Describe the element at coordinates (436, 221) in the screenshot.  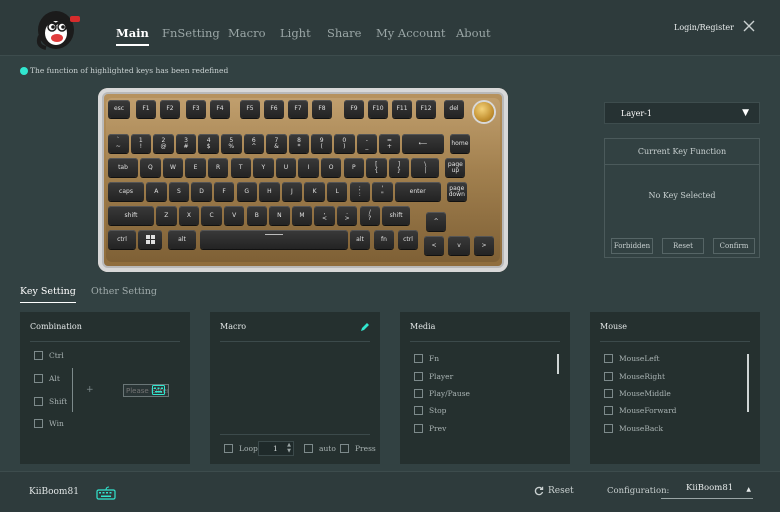
I see `key-4-12: ^` at that location.